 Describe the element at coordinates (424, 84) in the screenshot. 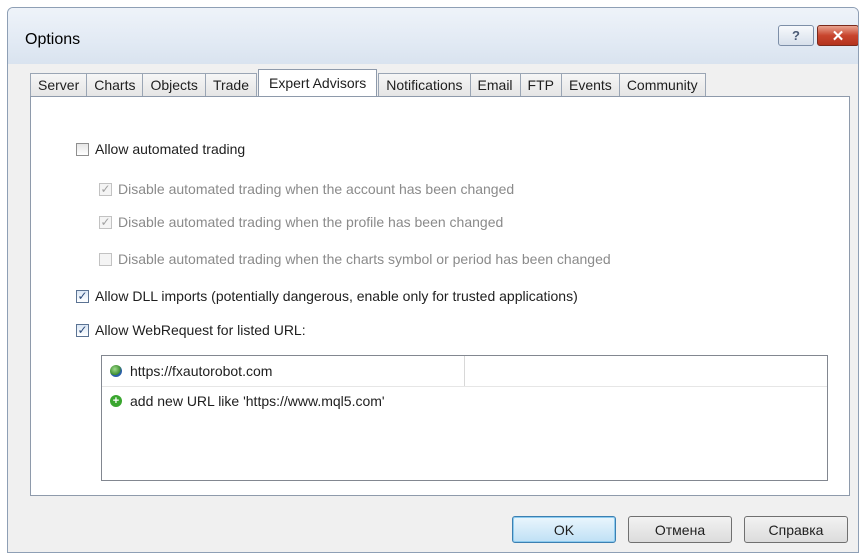

I see `tab-notifications: Notifications` at that location.